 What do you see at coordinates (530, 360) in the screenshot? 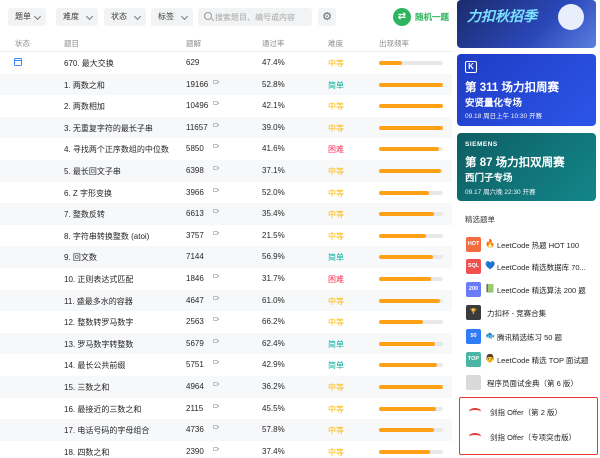
I see `problem-list-item: TOP 👨 LeetCode 精选 TOP 面试题` at bounding box center [530, 360].